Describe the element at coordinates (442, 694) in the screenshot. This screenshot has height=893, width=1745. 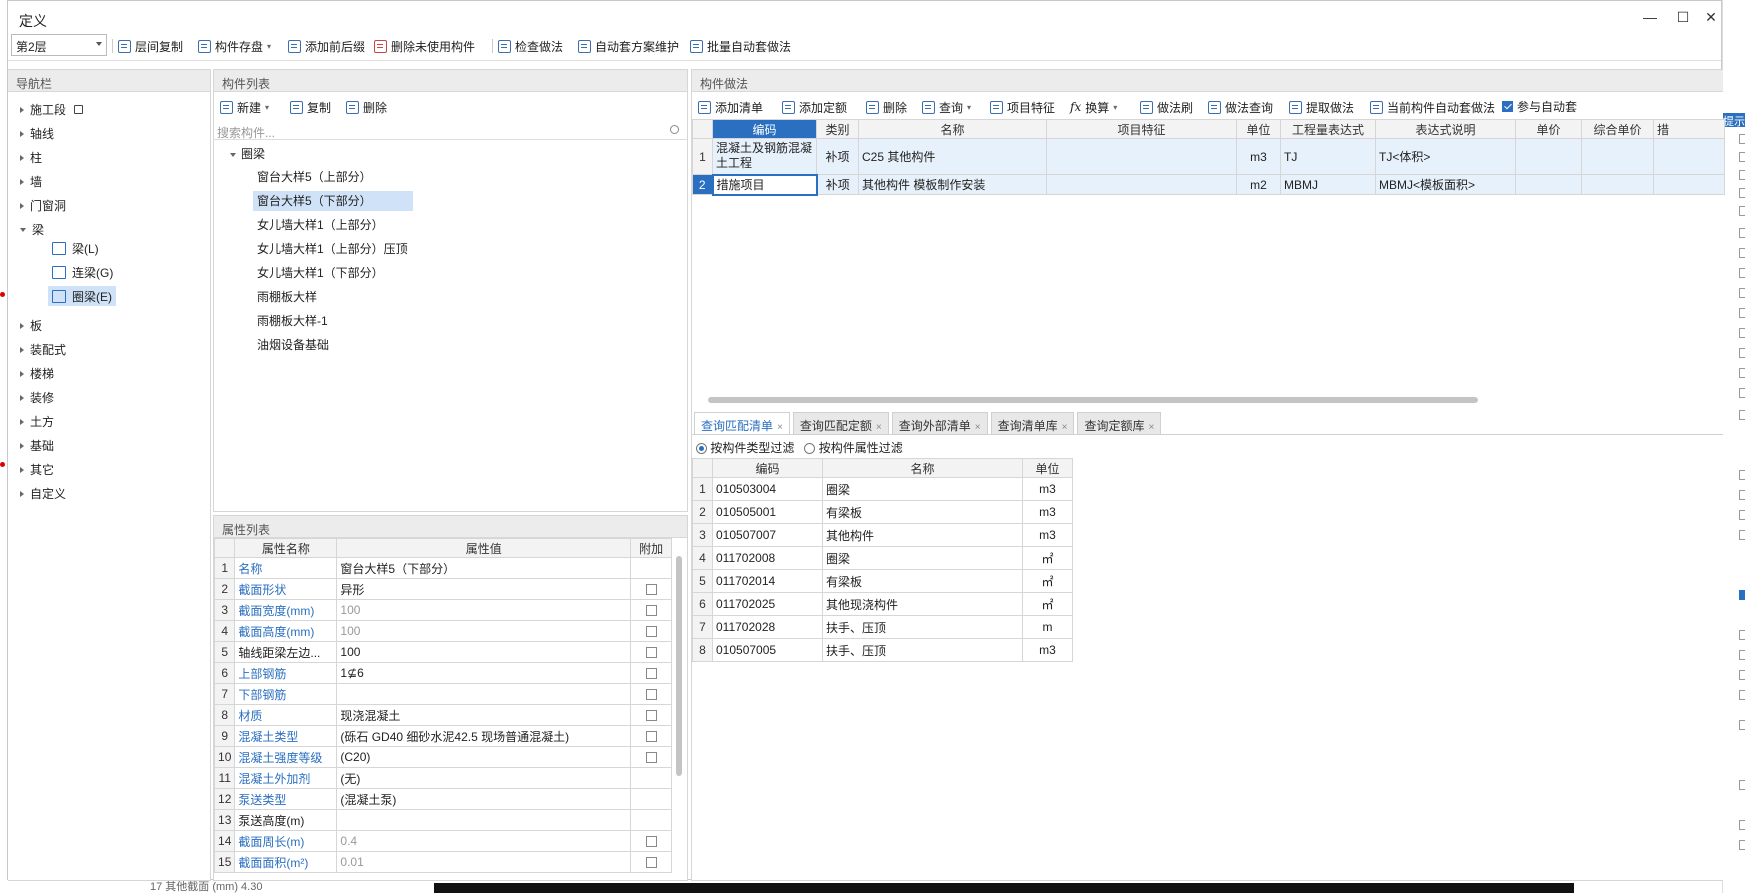
I see `property-row: 7 下部钢筋` at that location.